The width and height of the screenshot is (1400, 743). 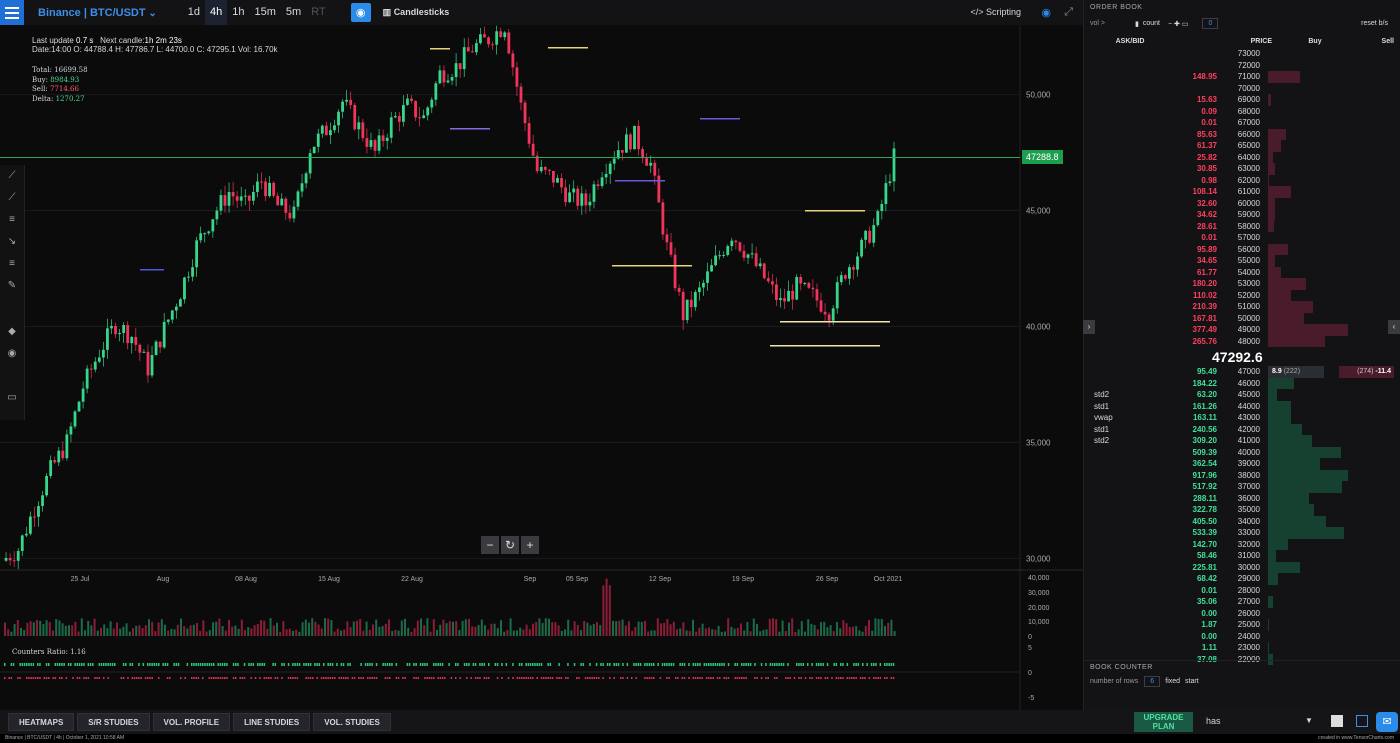 I want to click on line-tool-icon: ⟋, so click(x=12, y=176).